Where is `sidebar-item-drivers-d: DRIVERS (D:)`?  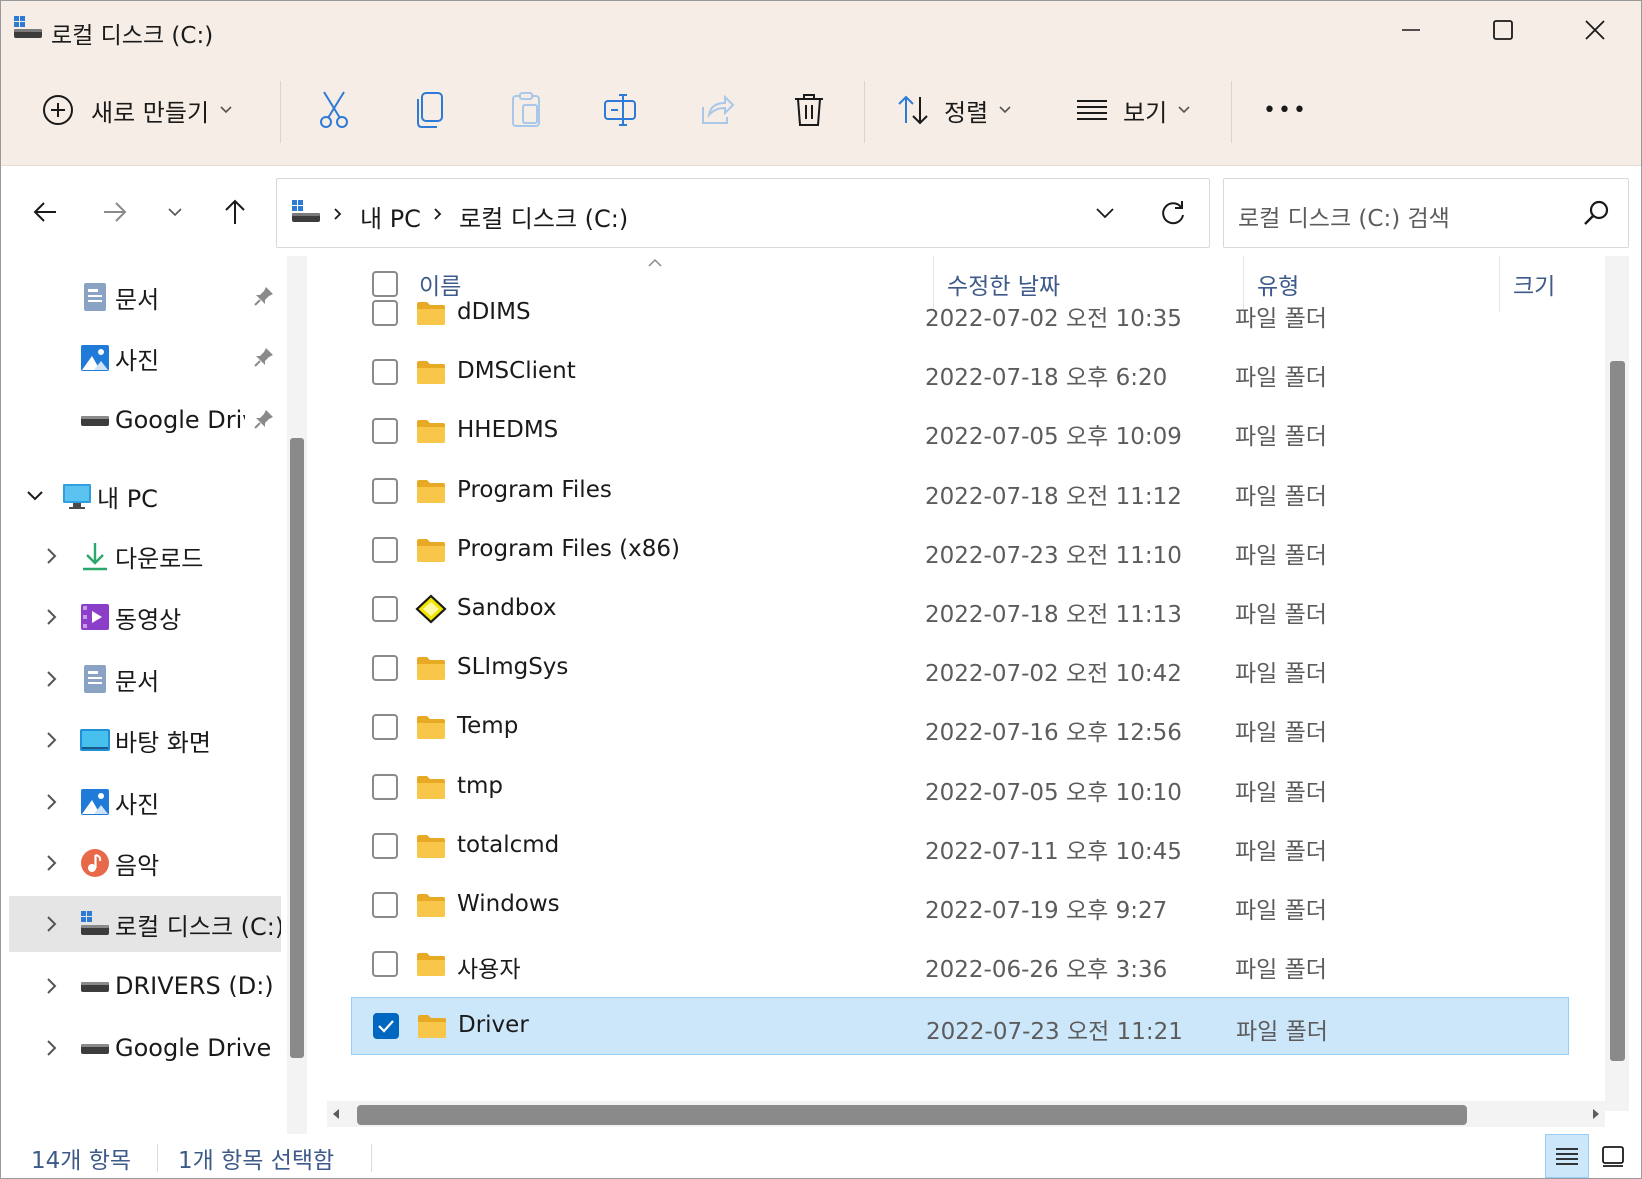
sidebar-item-drivers-d: DRIVERS (D:) is located at coordinates (145, 986).